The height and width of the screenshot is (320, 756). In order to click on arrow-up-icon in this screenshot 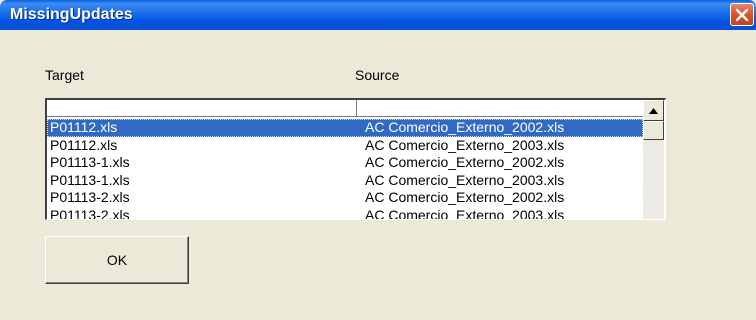, I will do `click(653, 110)`.